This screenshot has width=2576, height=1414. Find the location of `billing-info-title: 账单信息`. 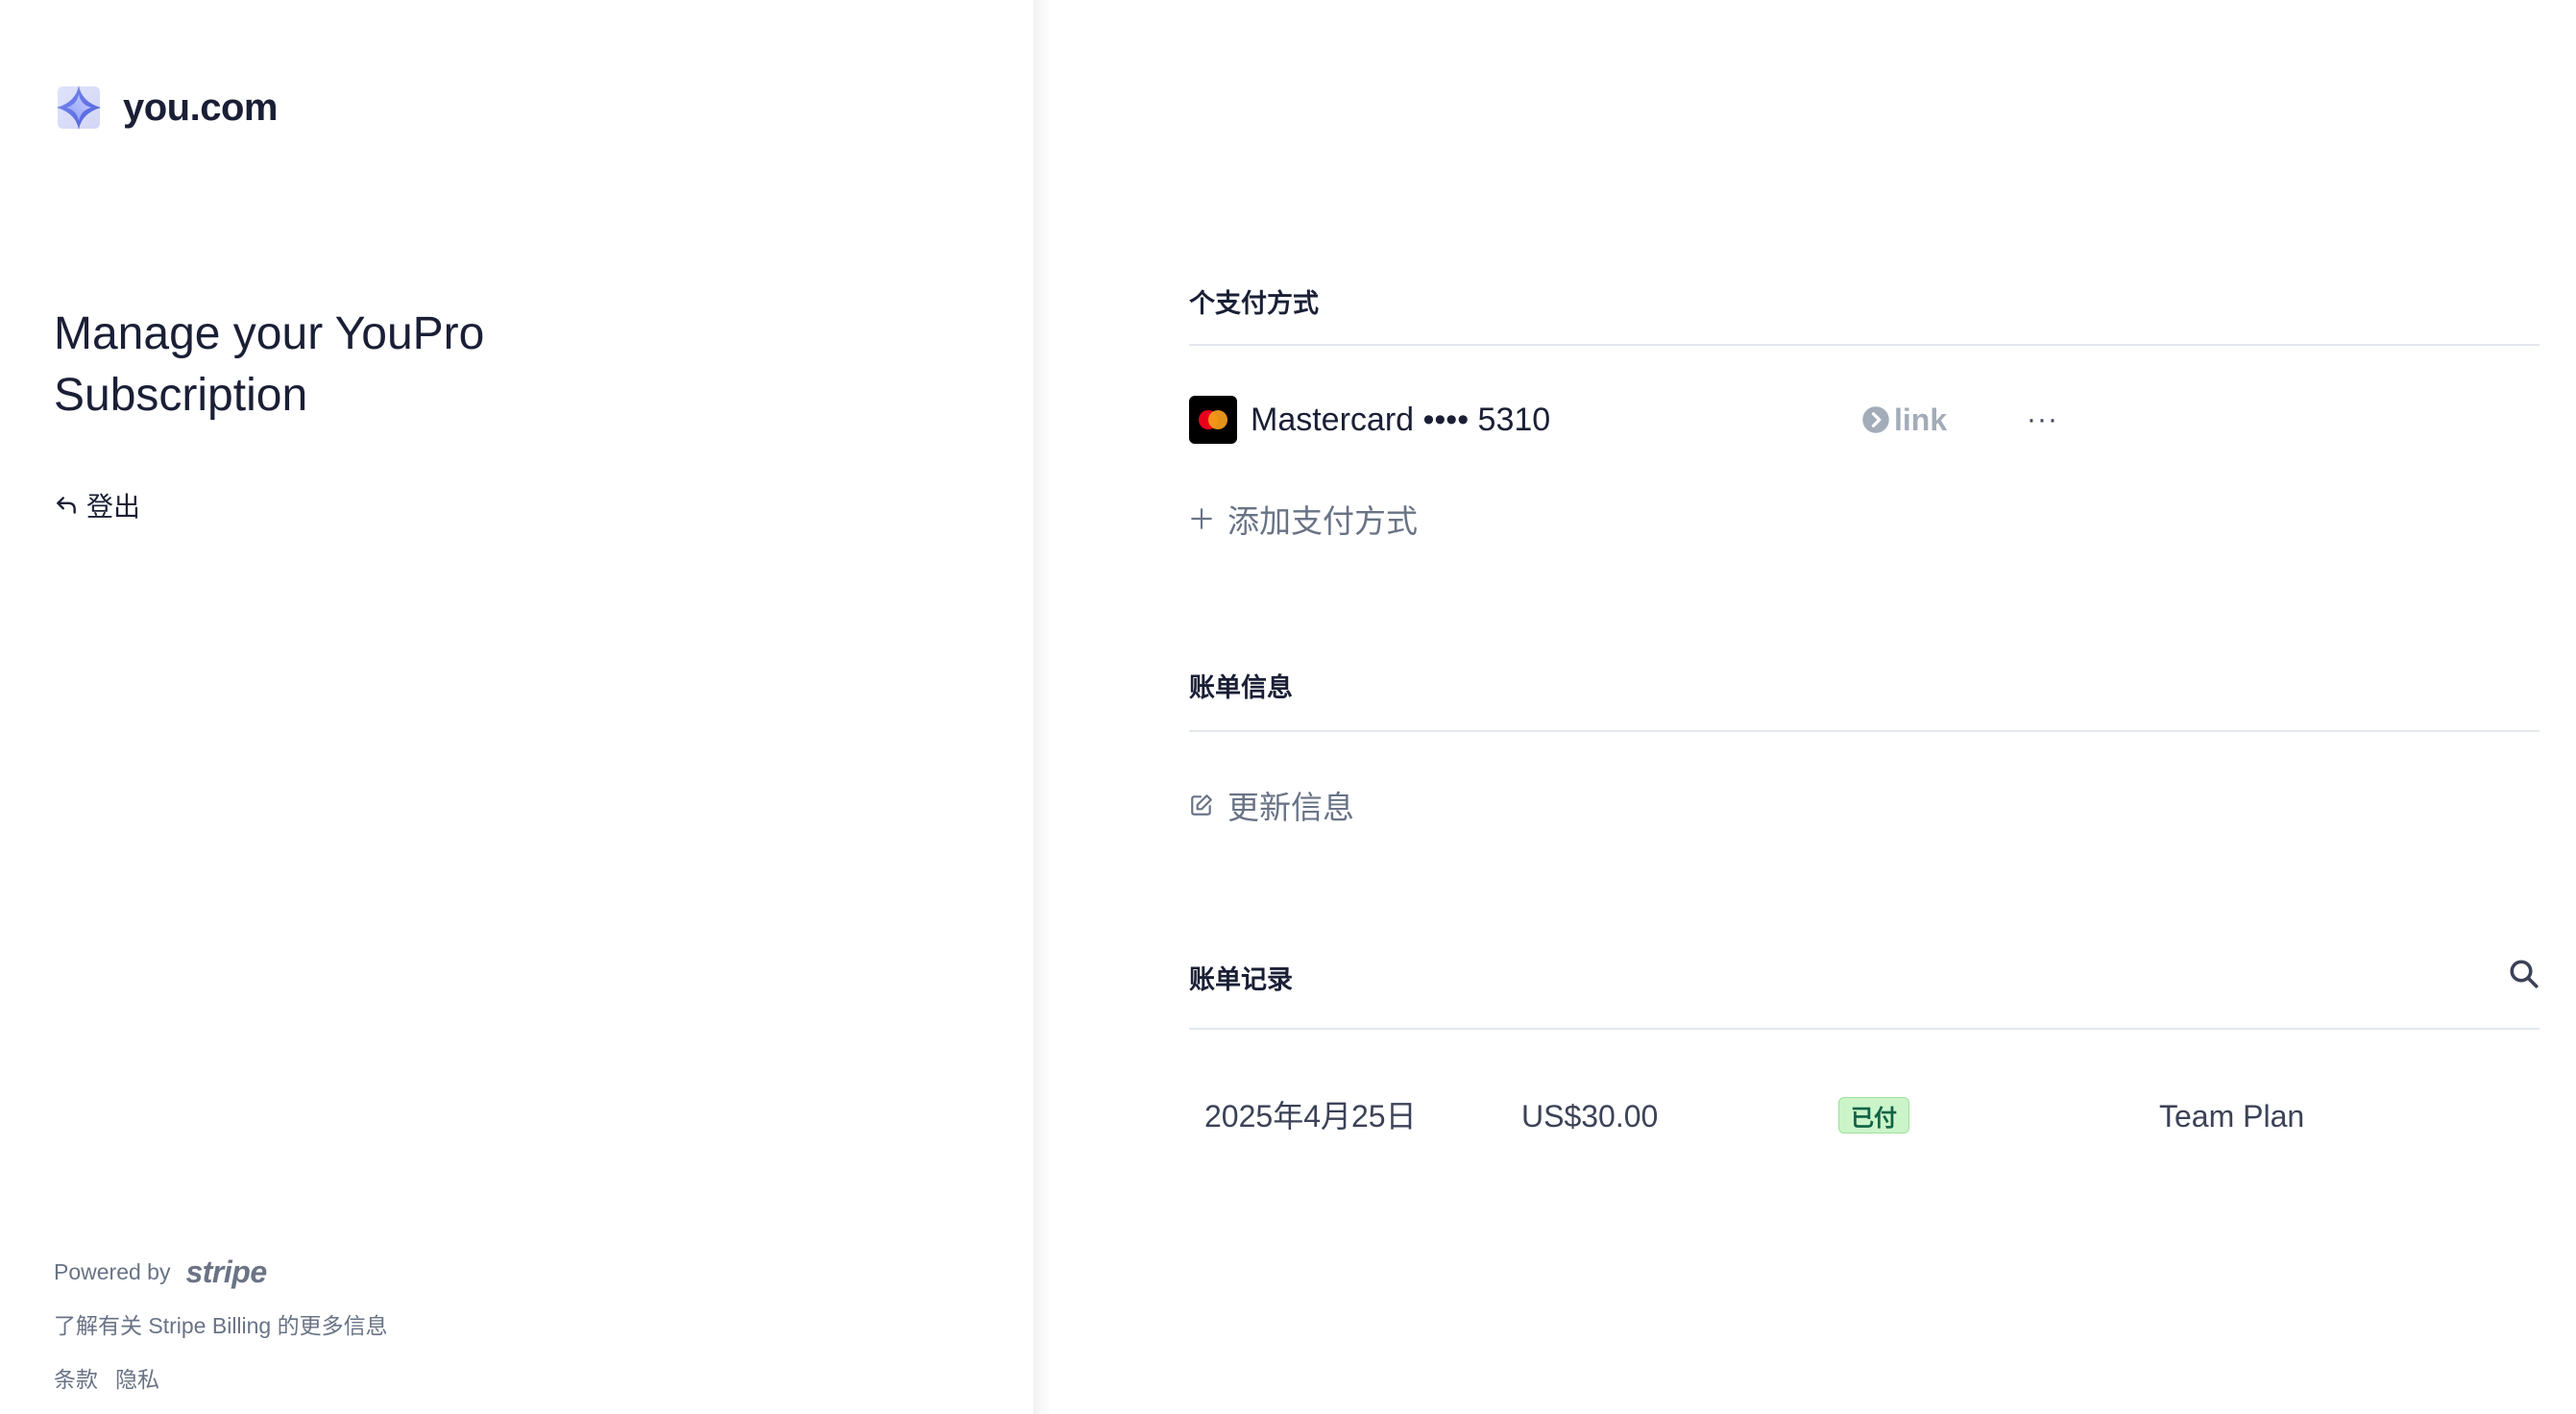

billing-info-title: 账单信息 is located at coordinates (1241, 687).